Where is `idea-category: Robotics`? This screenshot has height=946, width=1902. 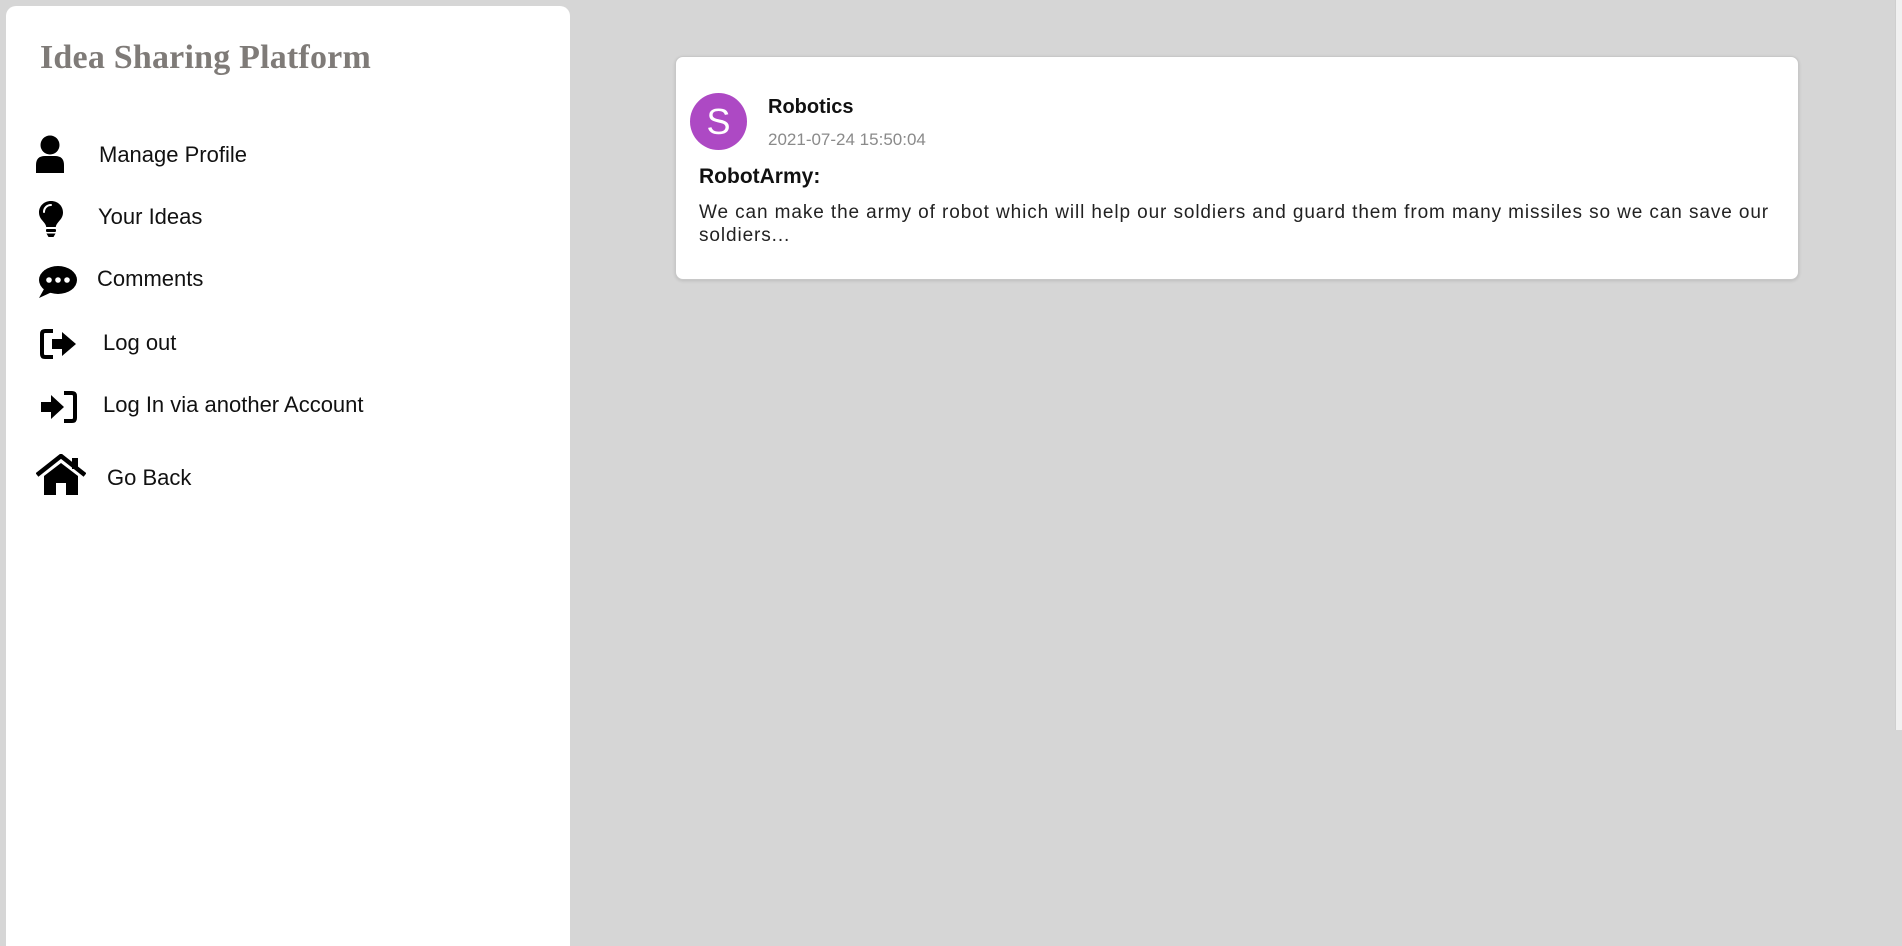 idea-category: Robotics is located at coordinates (811, 107).